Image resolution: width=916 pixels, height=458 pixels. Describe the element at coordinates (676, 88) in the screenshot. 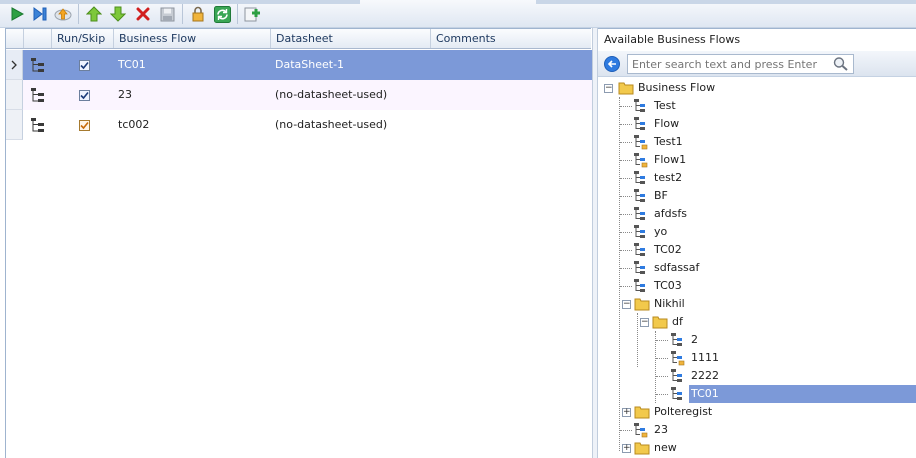

I see `tree-node-business-flow: Business Flow` at that location.